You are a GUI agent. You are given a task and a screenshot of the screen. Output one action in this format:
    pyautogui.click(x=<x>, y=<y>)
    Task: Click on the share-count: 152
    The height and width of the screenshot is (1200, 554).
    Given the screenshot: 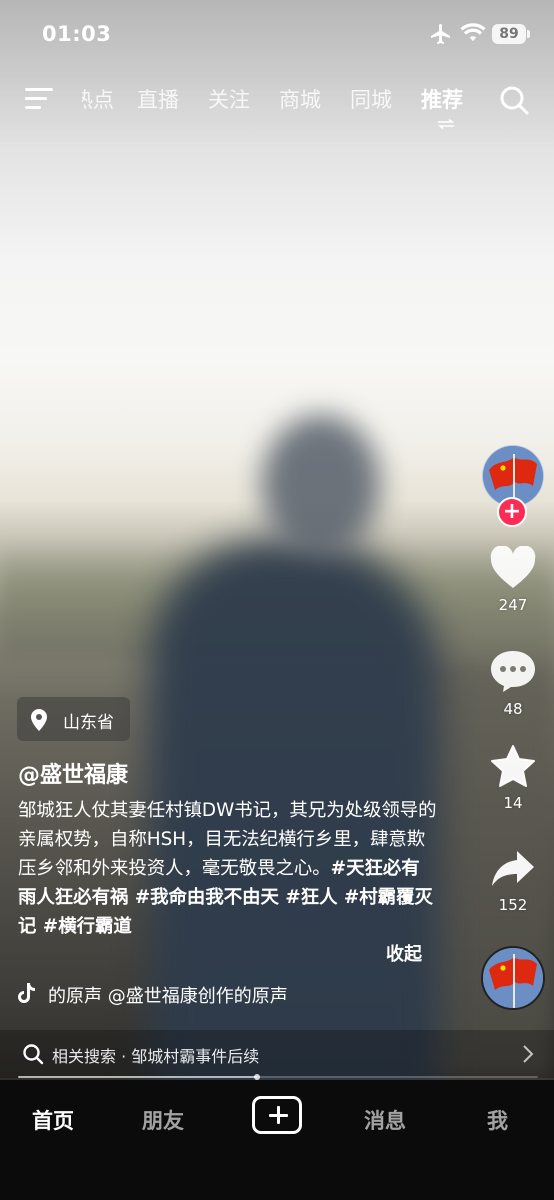 What is the action you would take?
    pyautogui.click(x=513, y=905)
    